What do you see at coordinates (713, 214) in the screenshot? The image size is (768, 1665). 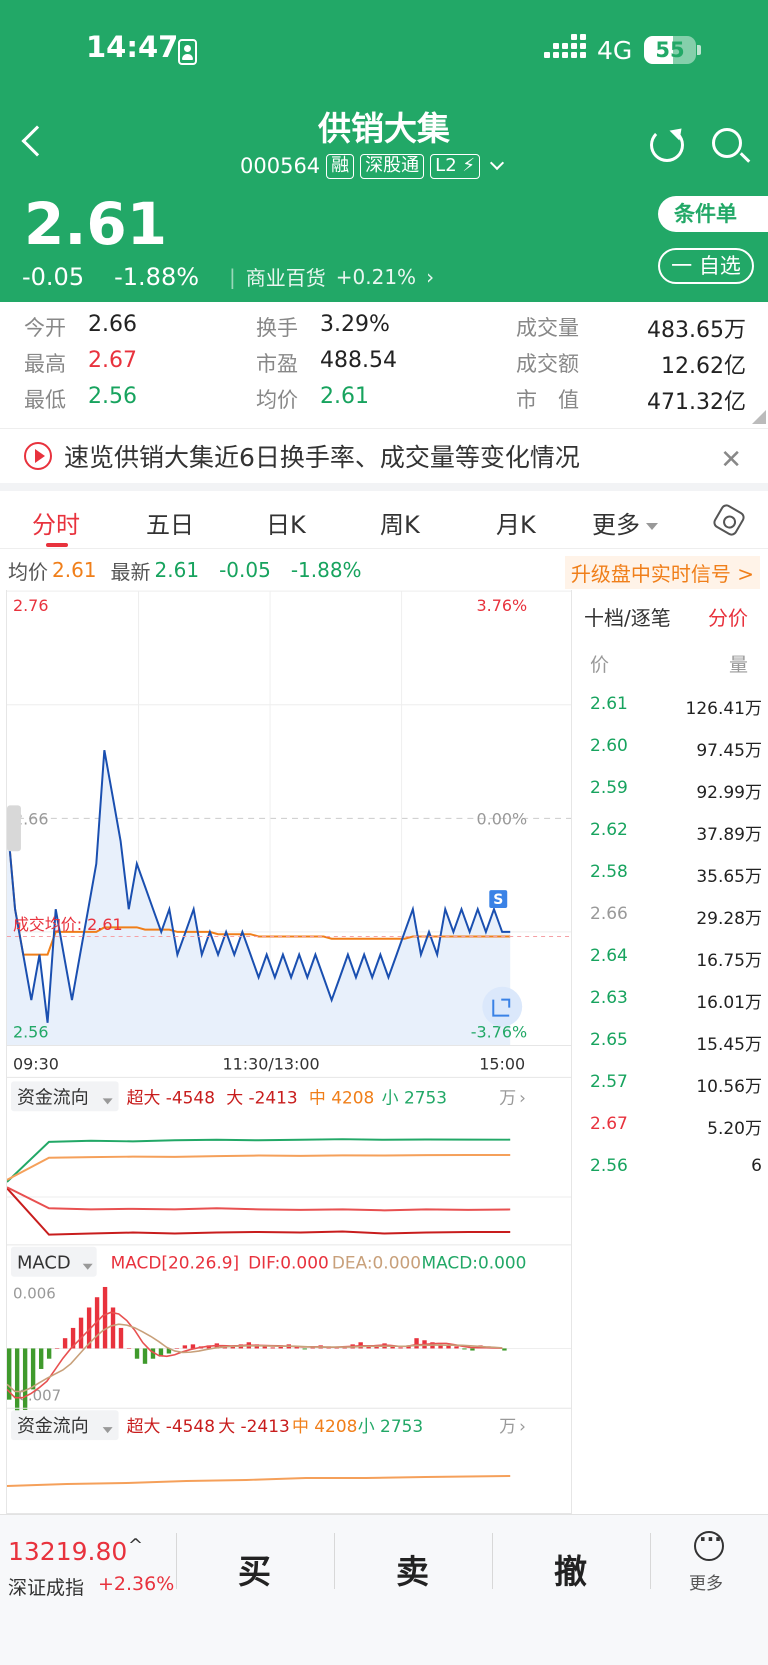 I see `conditional-order-button: 条件单` at bounding box center [713, 214].